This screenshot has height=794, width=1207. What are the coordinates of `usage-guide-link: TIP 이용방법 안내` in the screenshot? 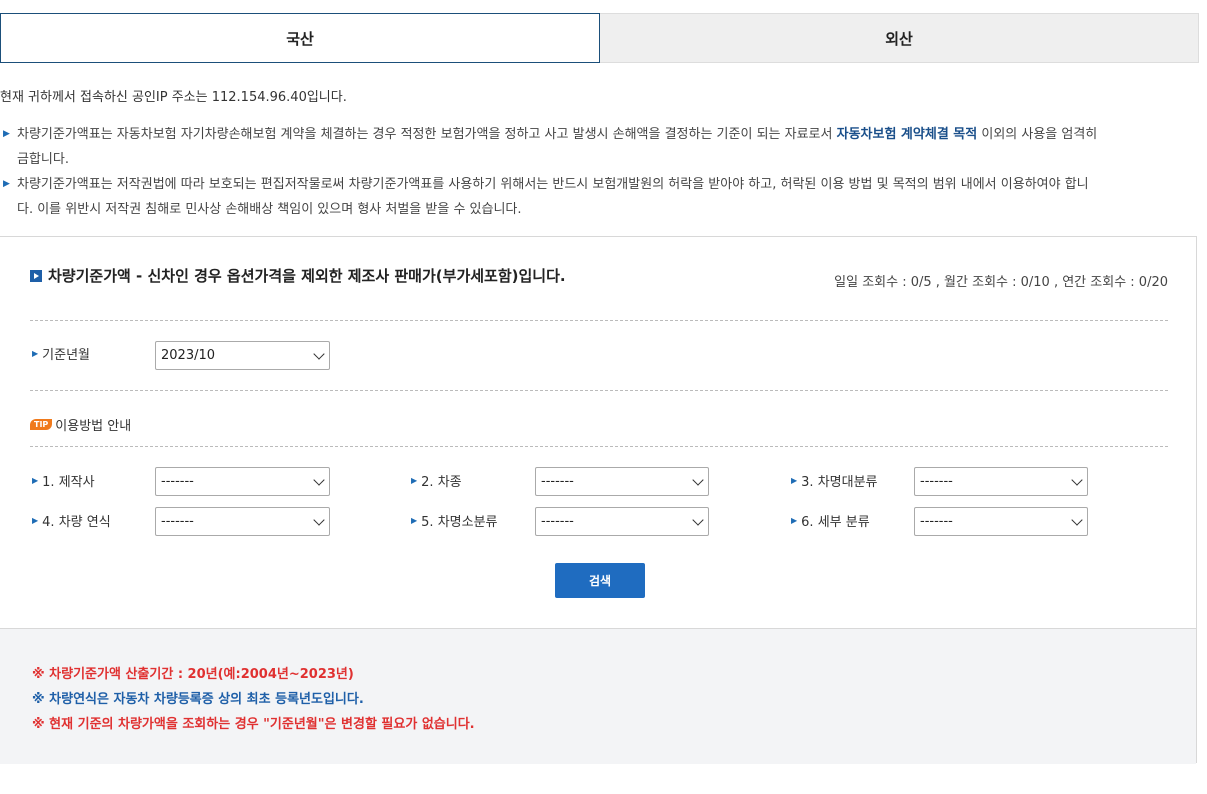 It's located at (80, 424).